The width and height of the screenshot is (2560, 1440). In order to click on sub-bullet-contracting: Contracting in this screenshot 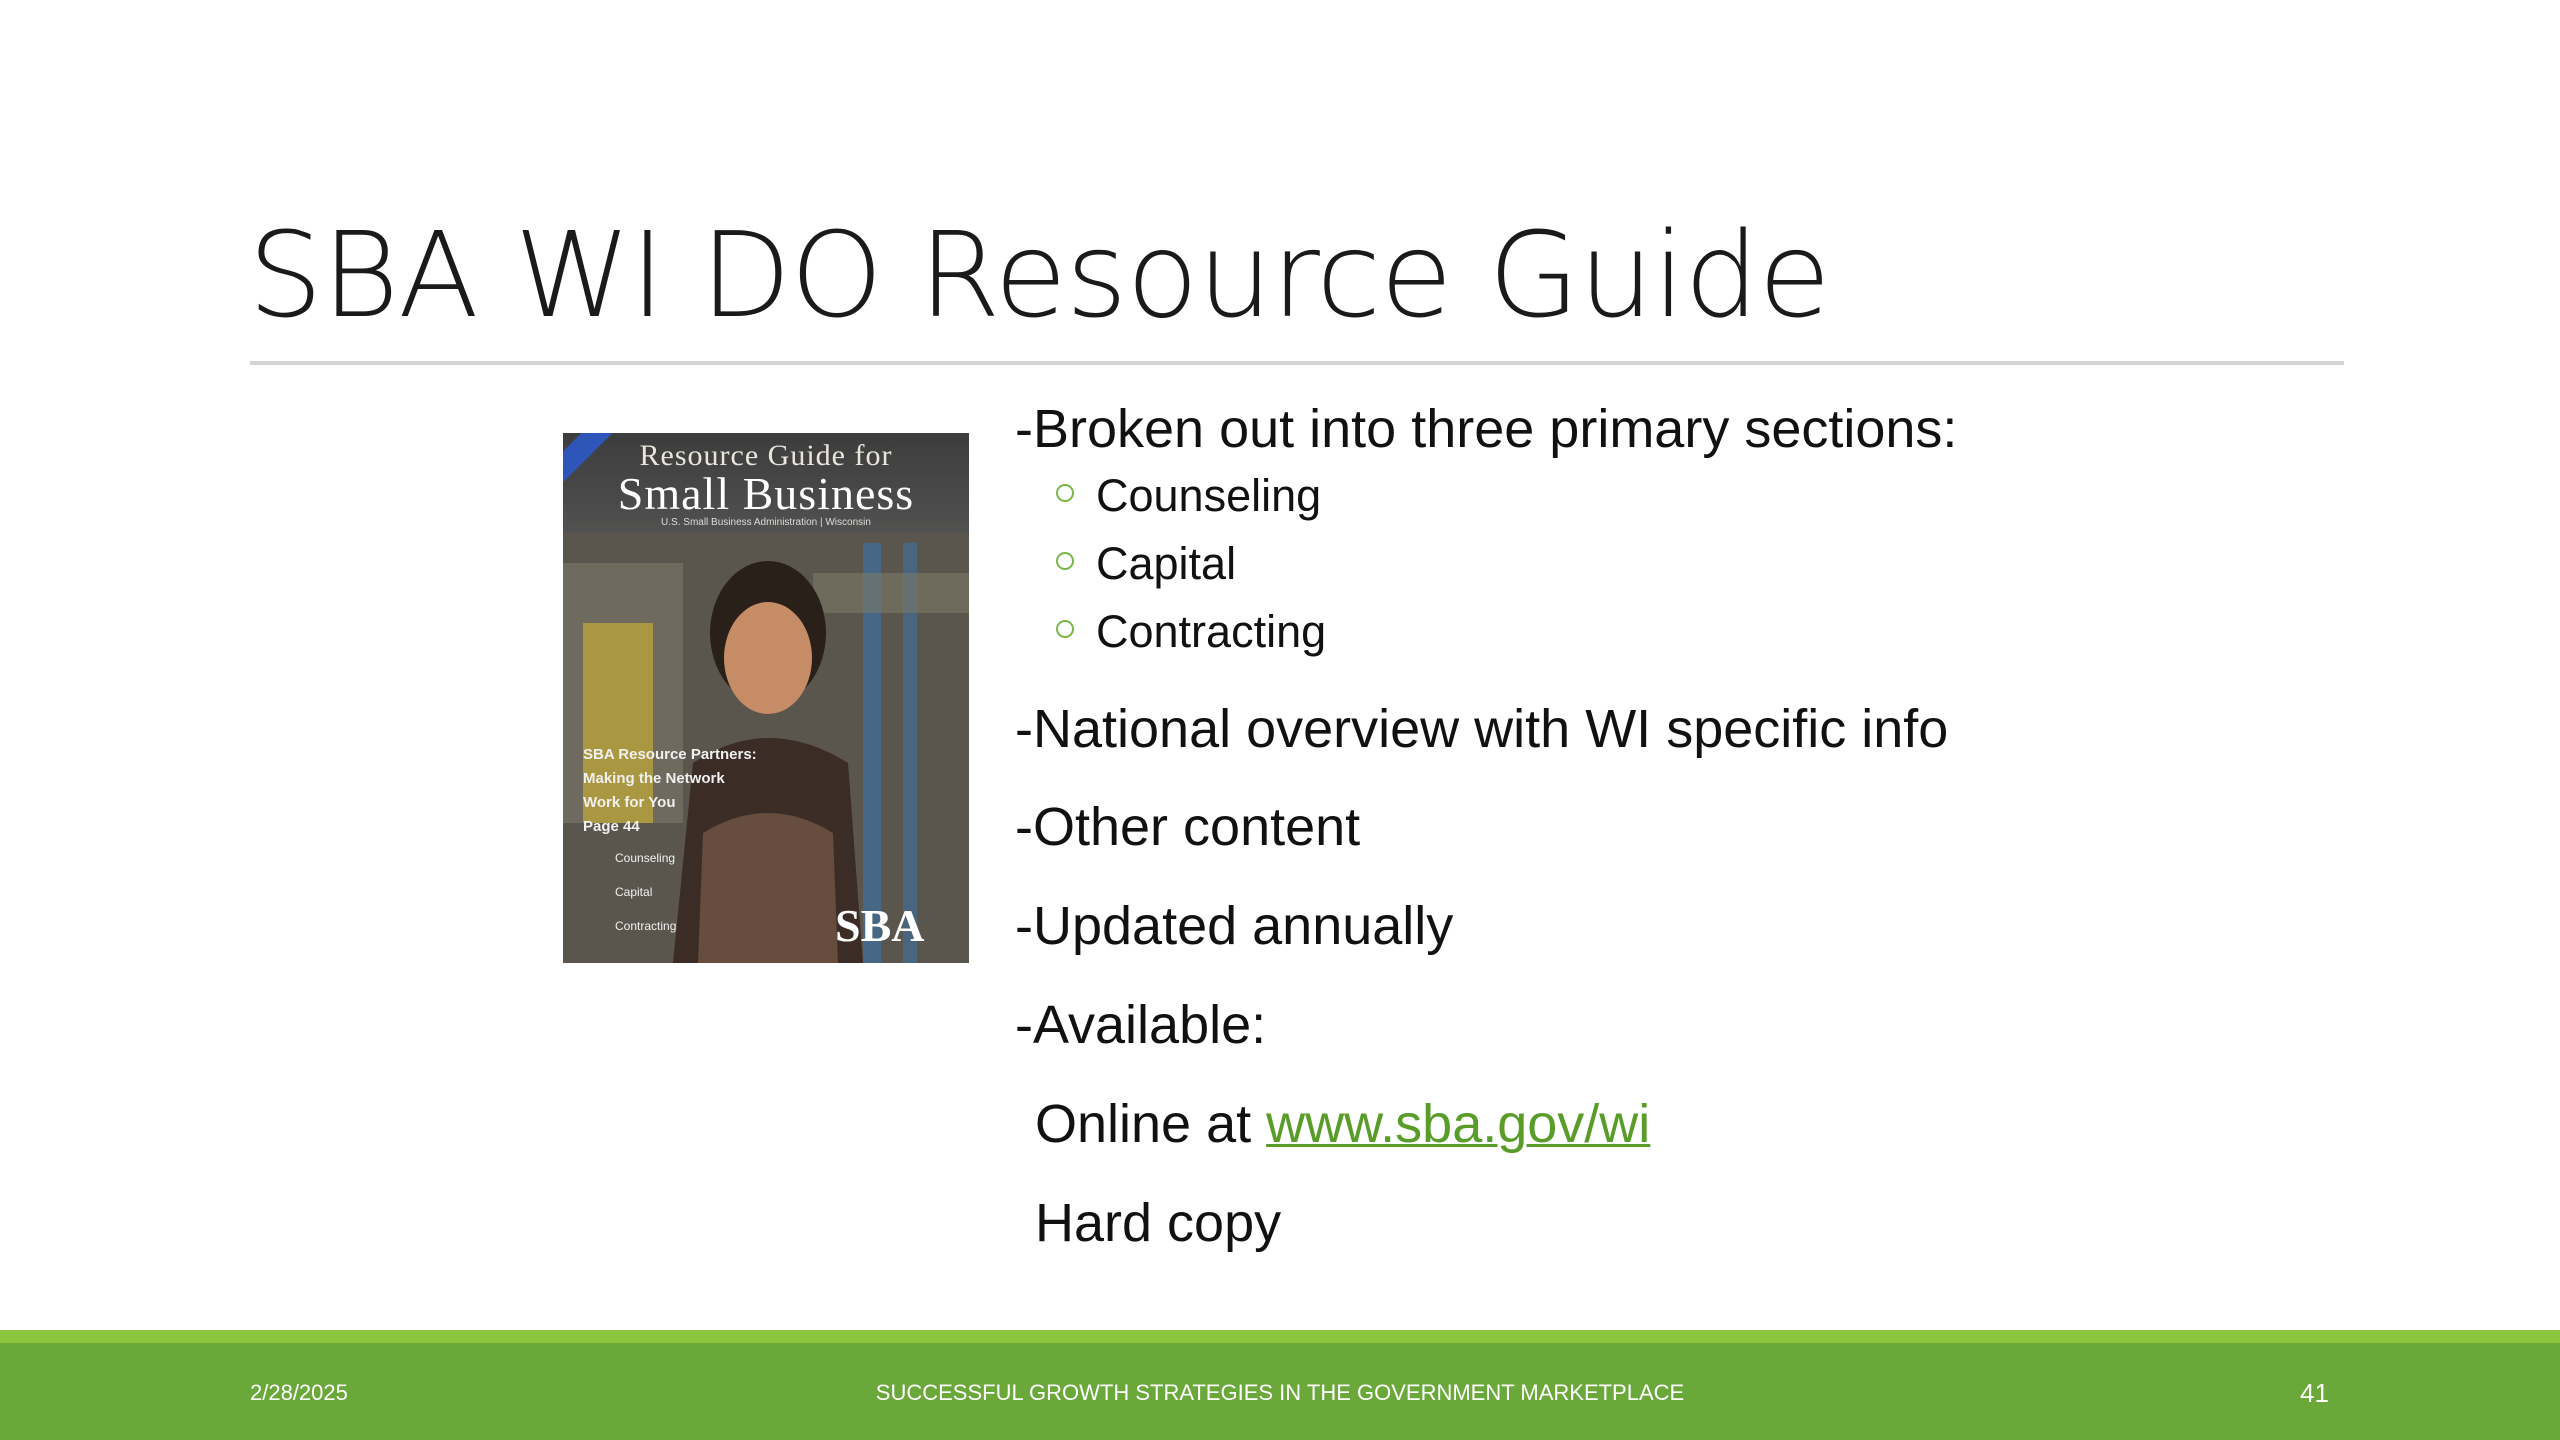, I will do `click(1191, 632)`.